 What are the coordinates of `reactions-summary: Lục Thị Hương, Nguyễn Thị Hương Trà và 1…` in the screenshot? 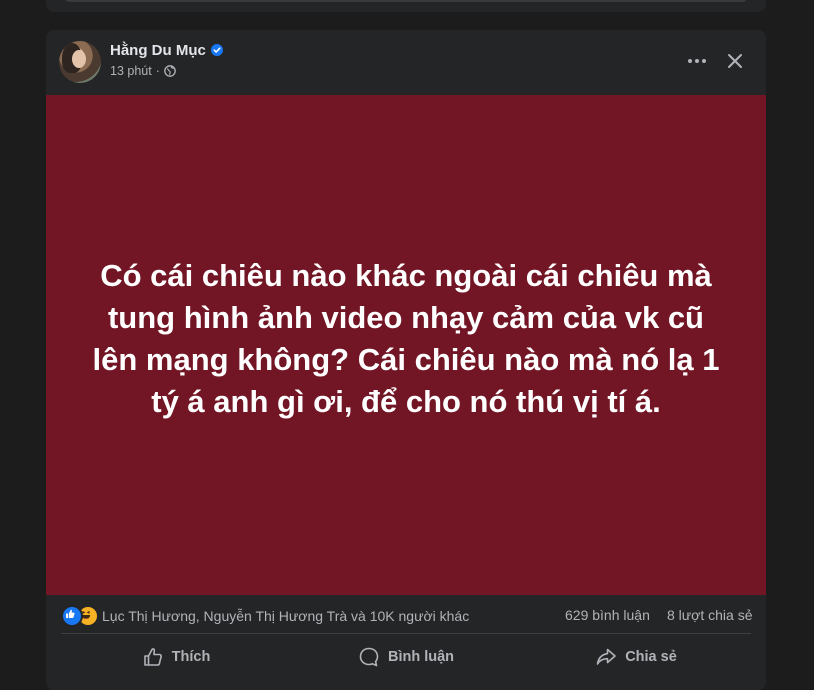 It's located at (265, 616).